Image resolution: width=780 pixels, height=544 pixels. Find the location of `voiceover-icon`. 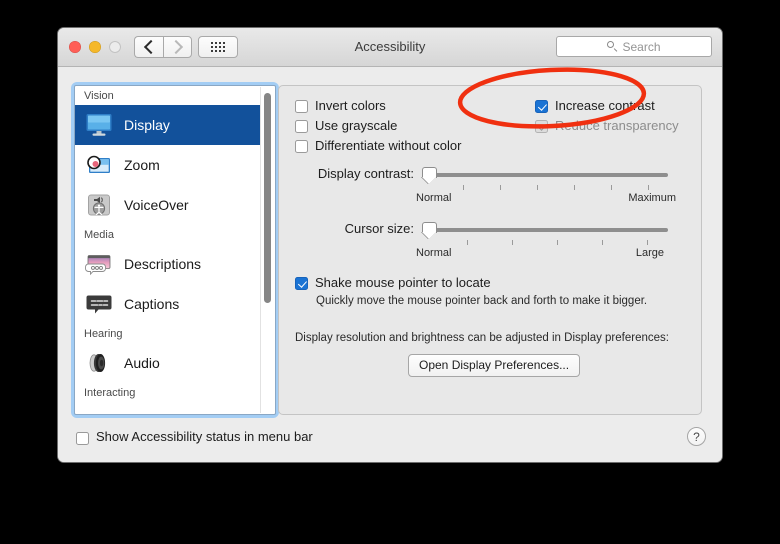

voiceover-icon is located at coordinates (99, 205).